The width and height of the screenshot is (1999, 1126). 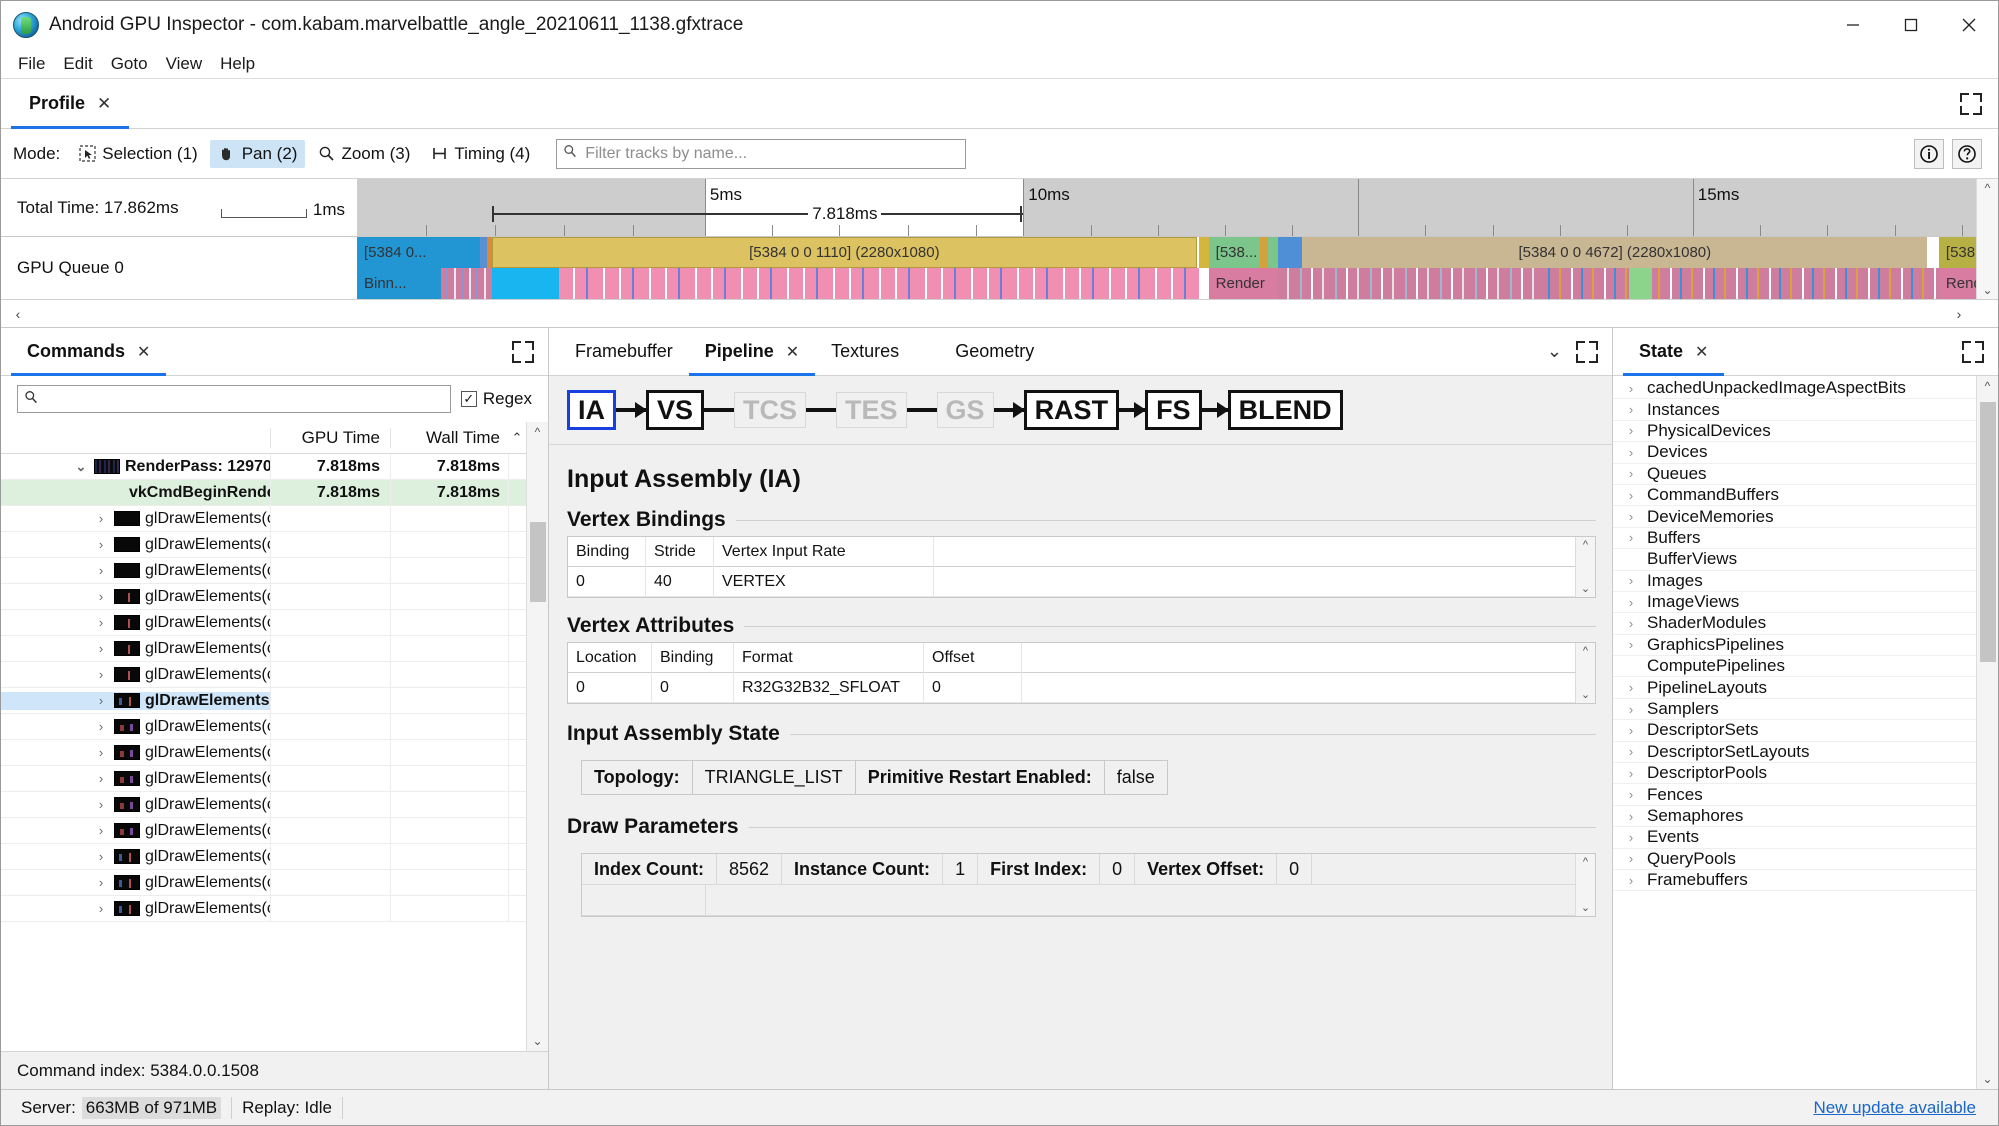 I want to click on commands-search-field, so click(x=234, y=399).